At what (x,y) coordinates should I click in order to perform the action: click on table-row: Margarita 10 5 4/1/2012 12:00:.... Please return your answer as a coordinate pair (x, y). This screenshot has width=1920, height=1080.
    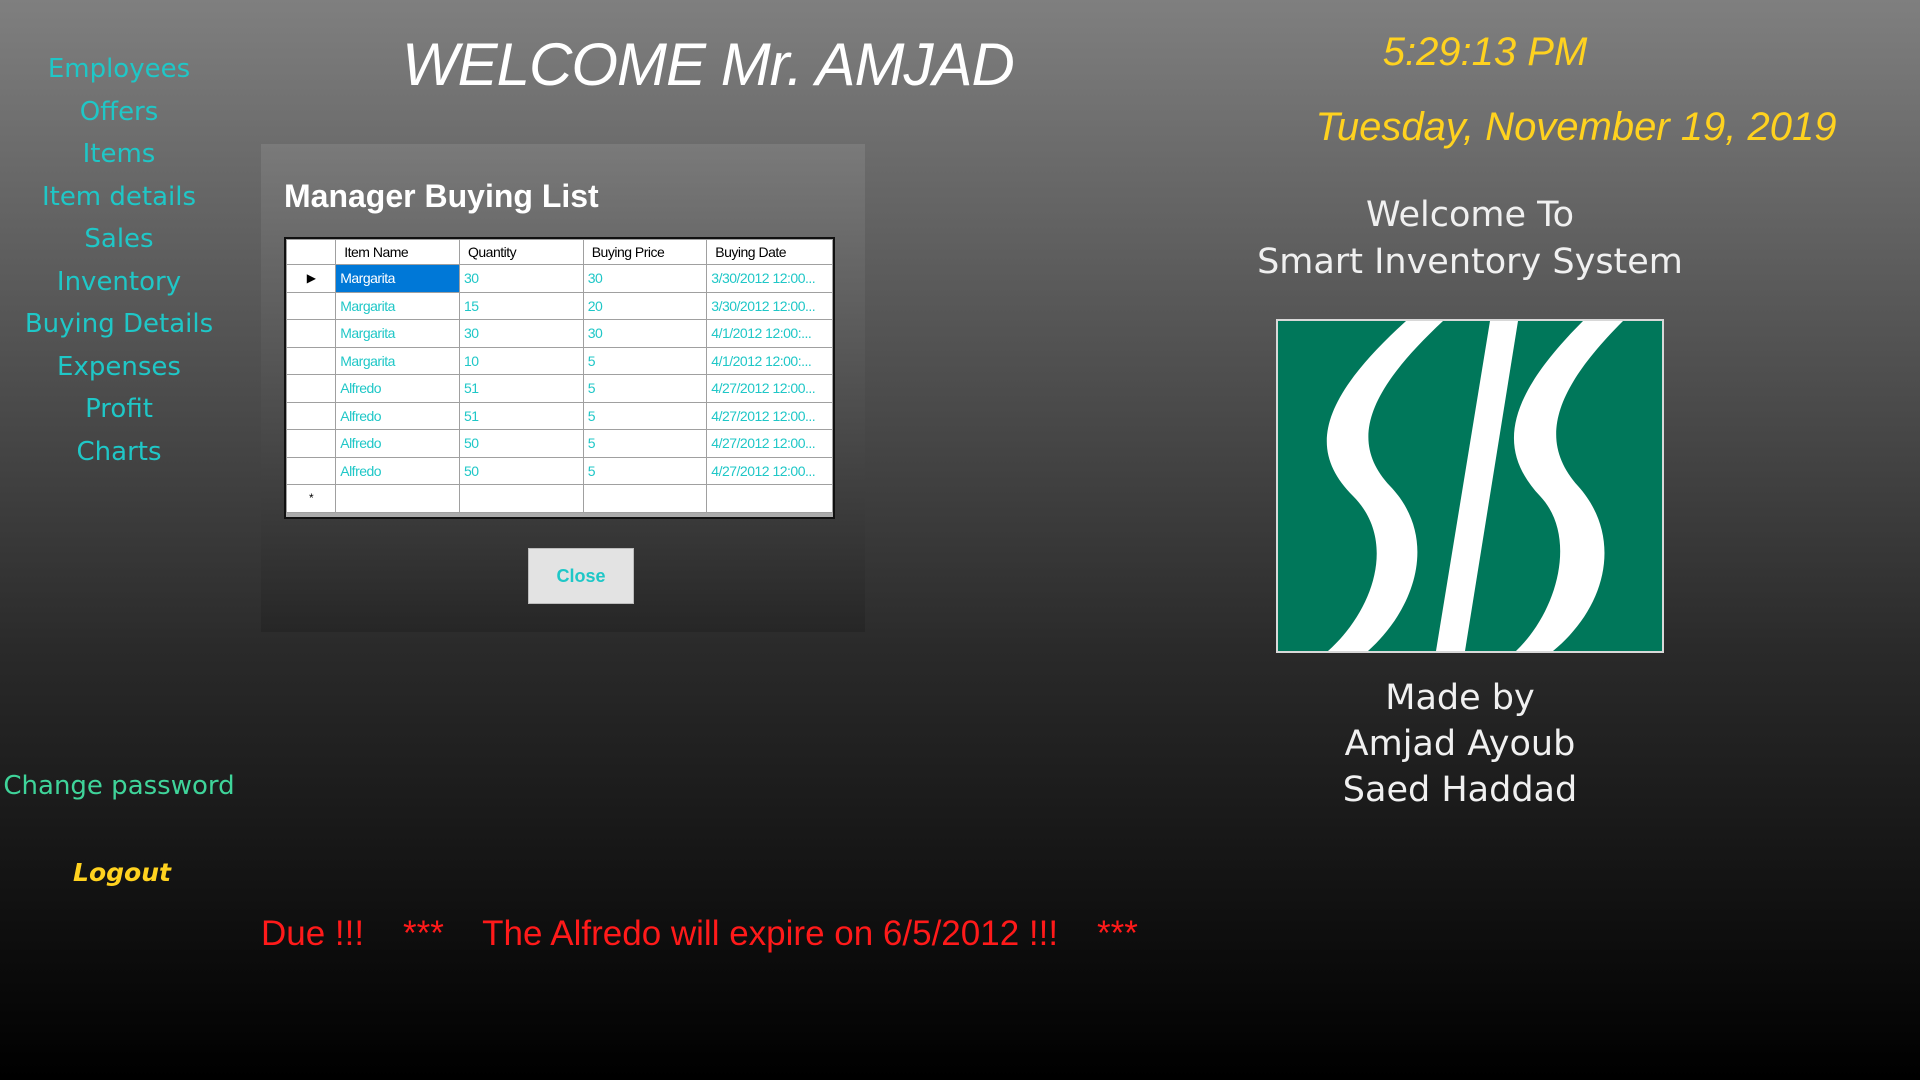
    Looking at the image, I should click on (559, 360).